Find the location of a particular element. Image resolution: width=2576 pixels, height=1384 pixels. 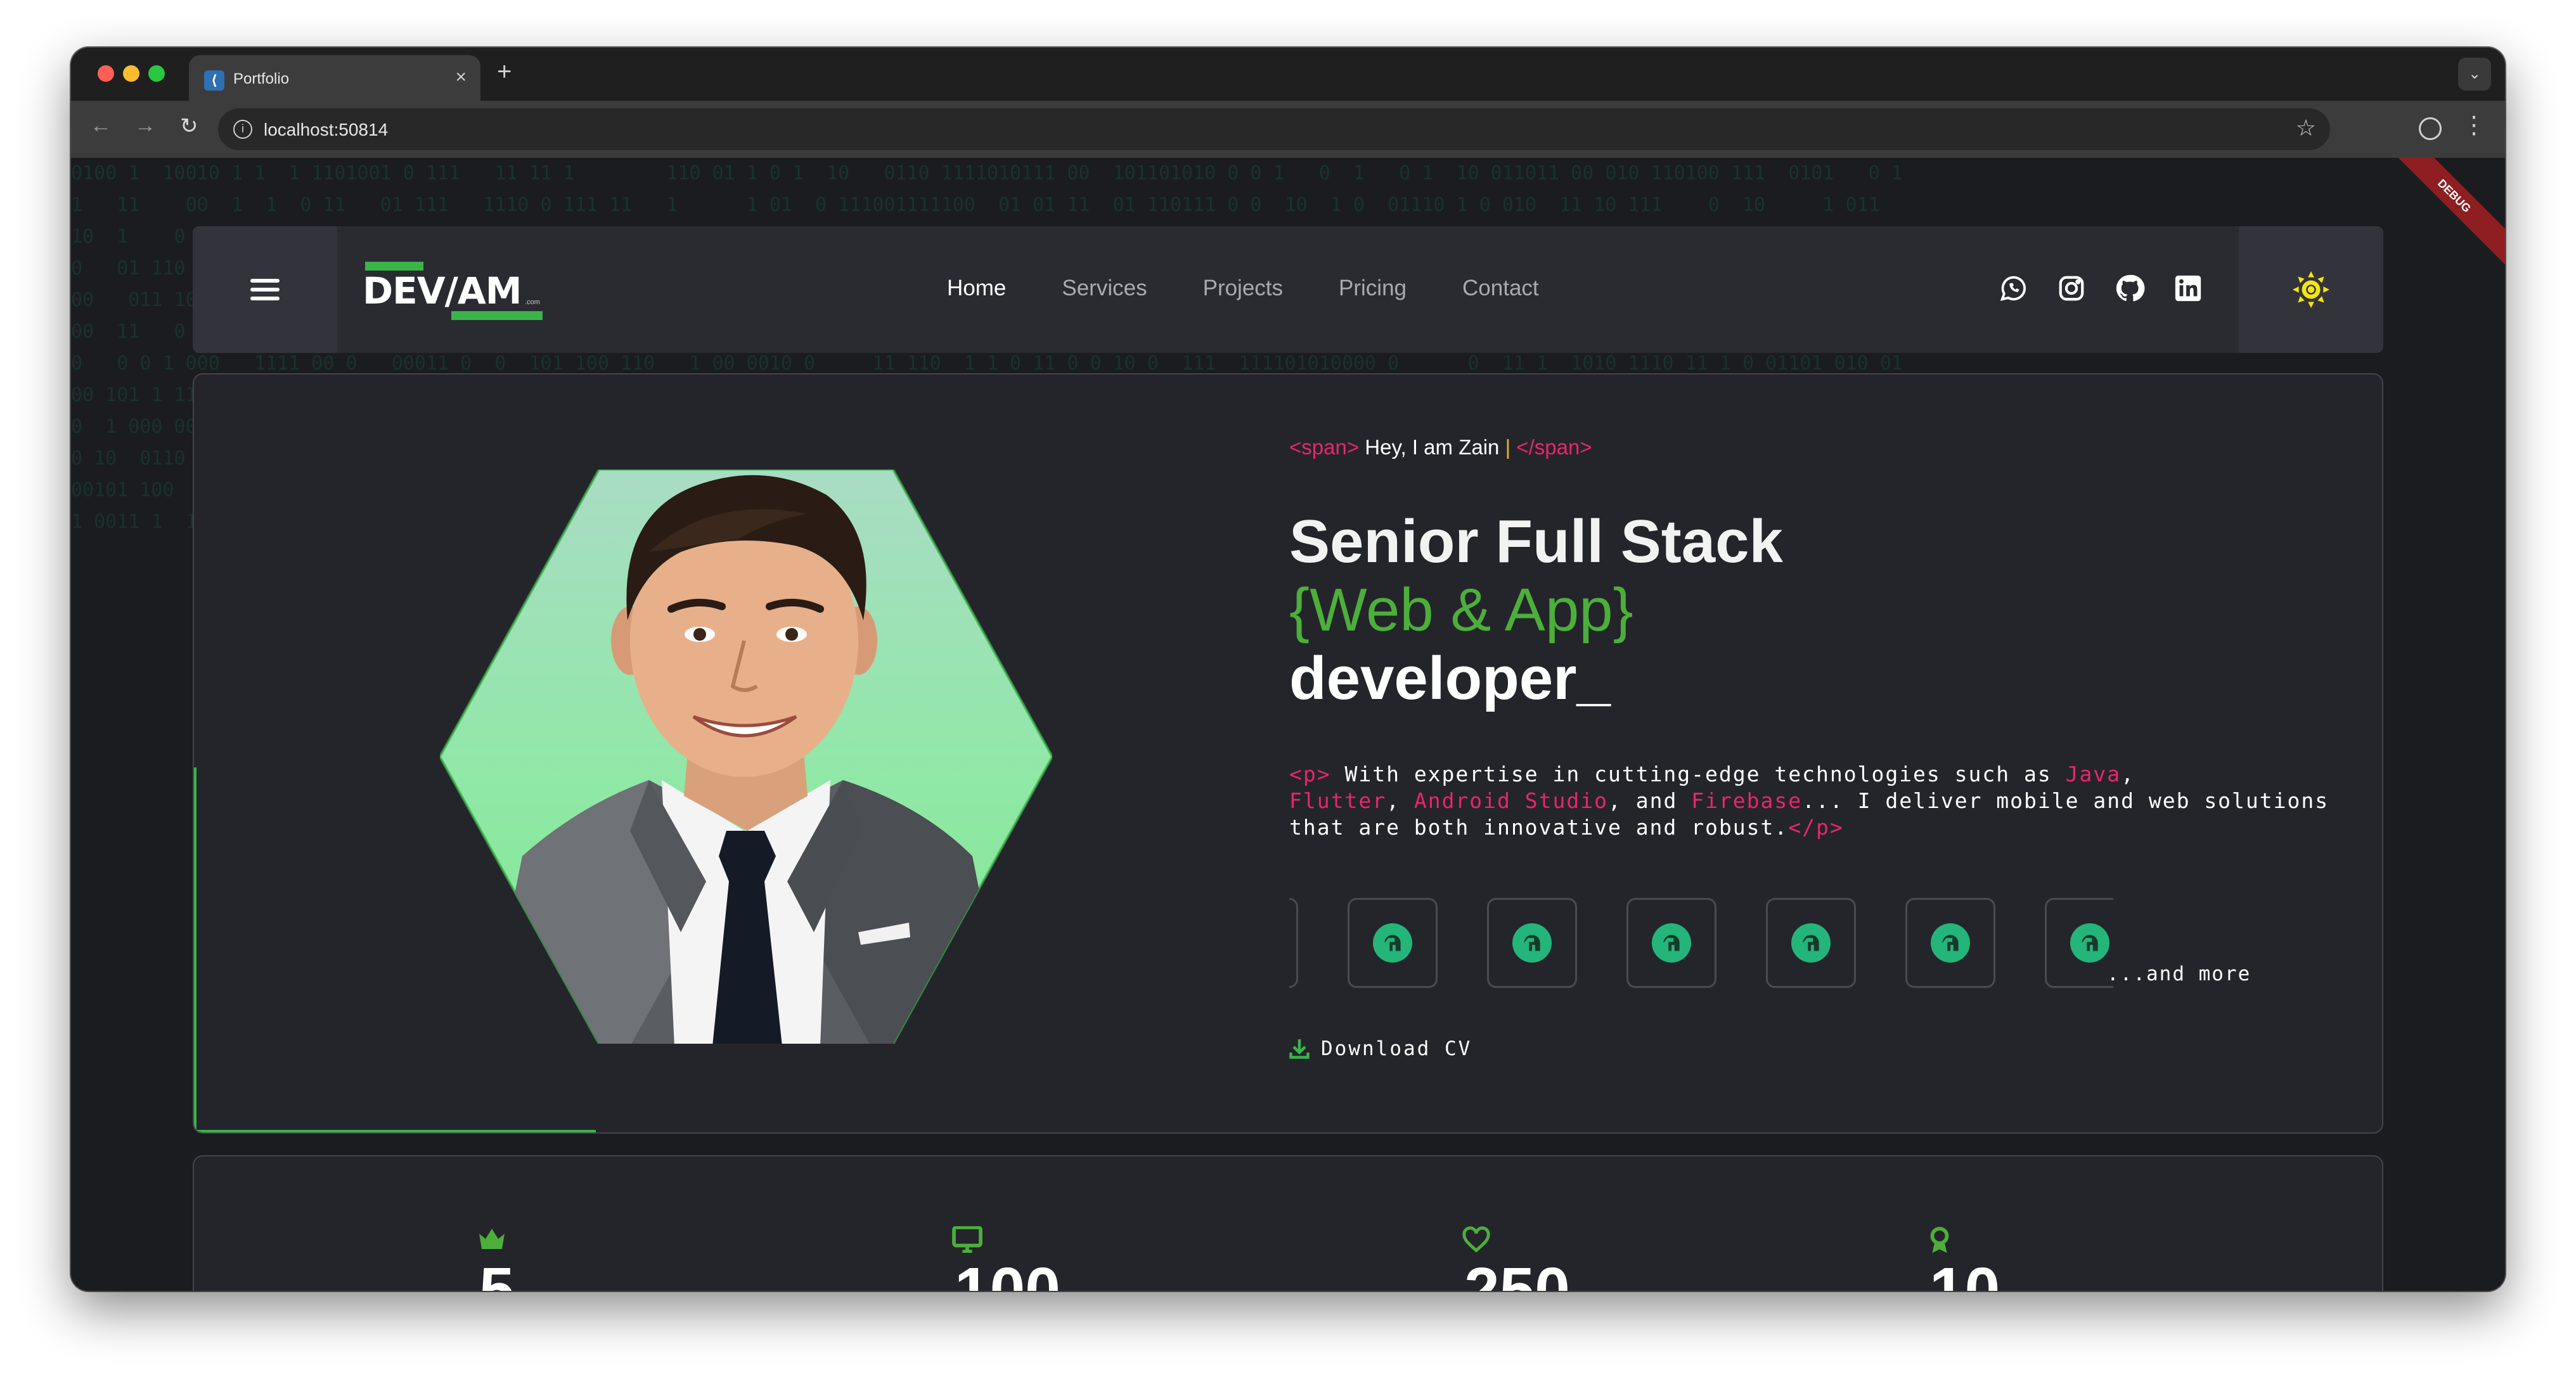

browser-toolbar: ← → ↻ i localhost:50814 ☆ ⋮ is located at coordinates (1288, 129).